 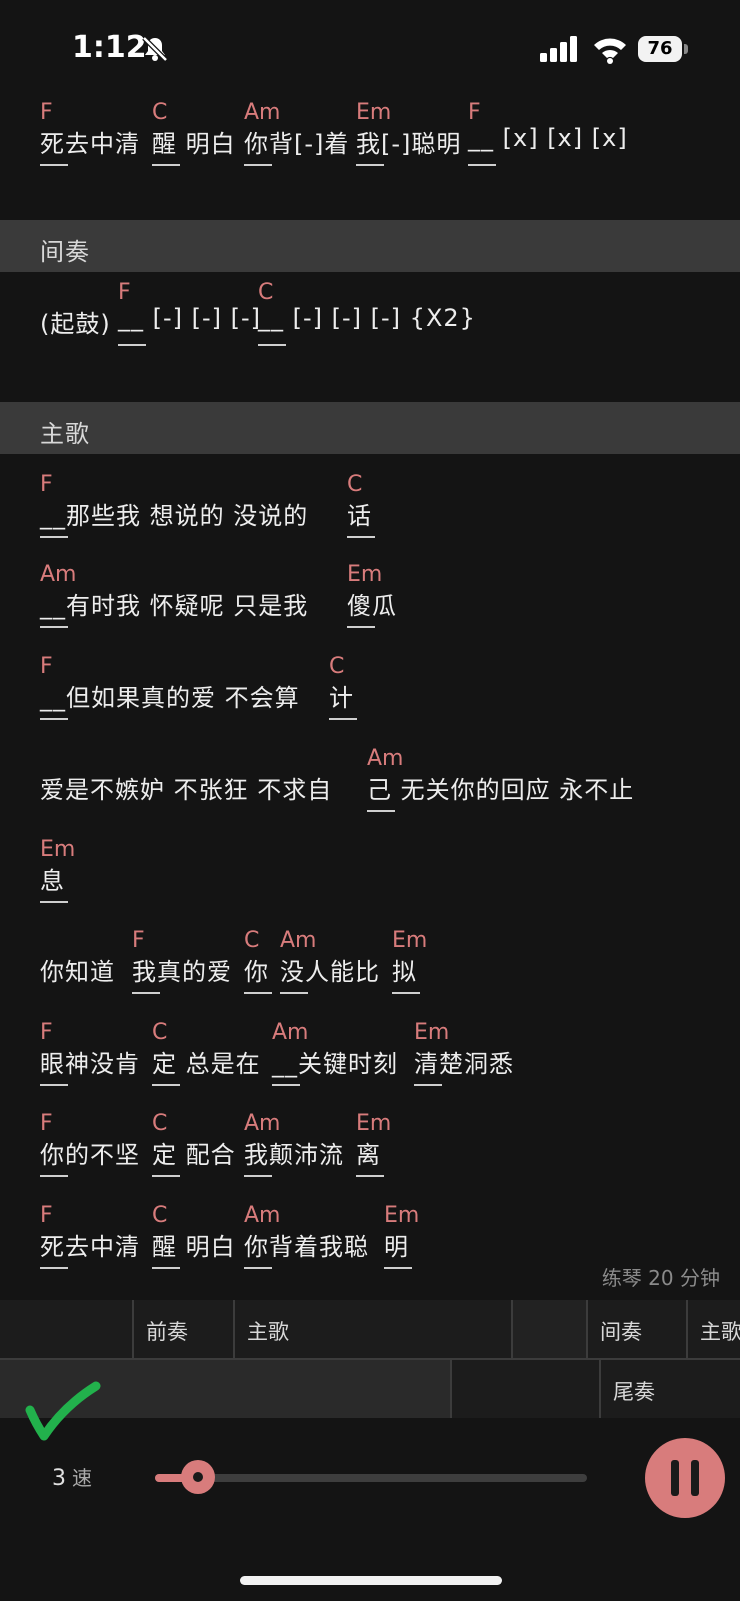 I want to click on lyric-text: 没人能比, so click(x=330, y=972).